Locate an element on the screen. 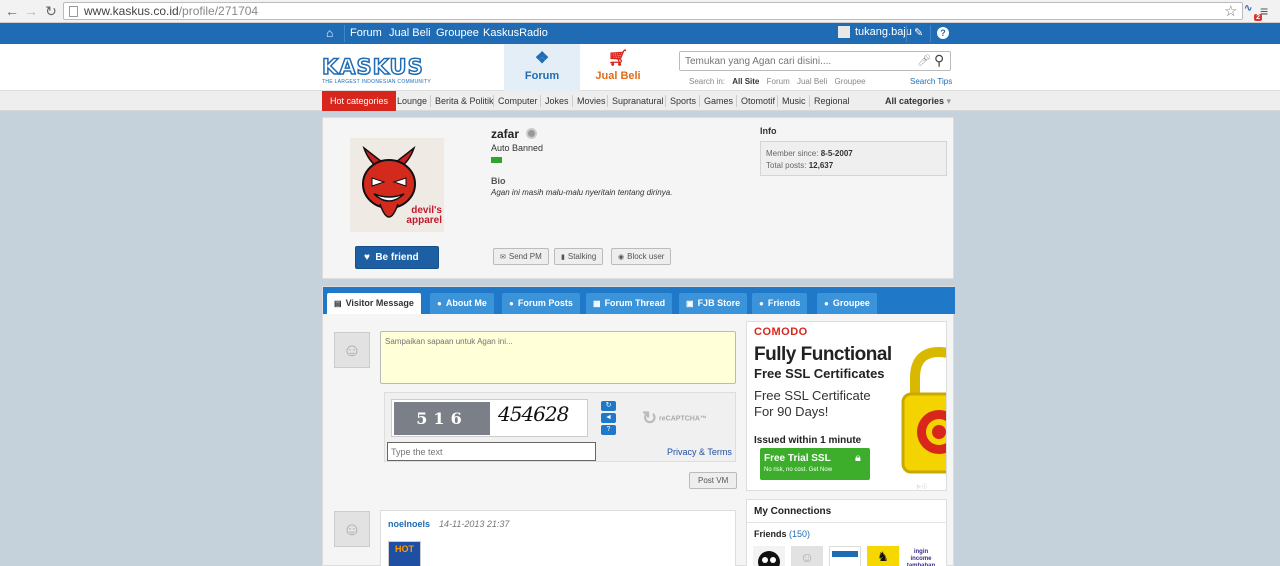 The height and width of the screenshot is (566, 1280). message-author: noelnoels is located at coordinates (409, 524).